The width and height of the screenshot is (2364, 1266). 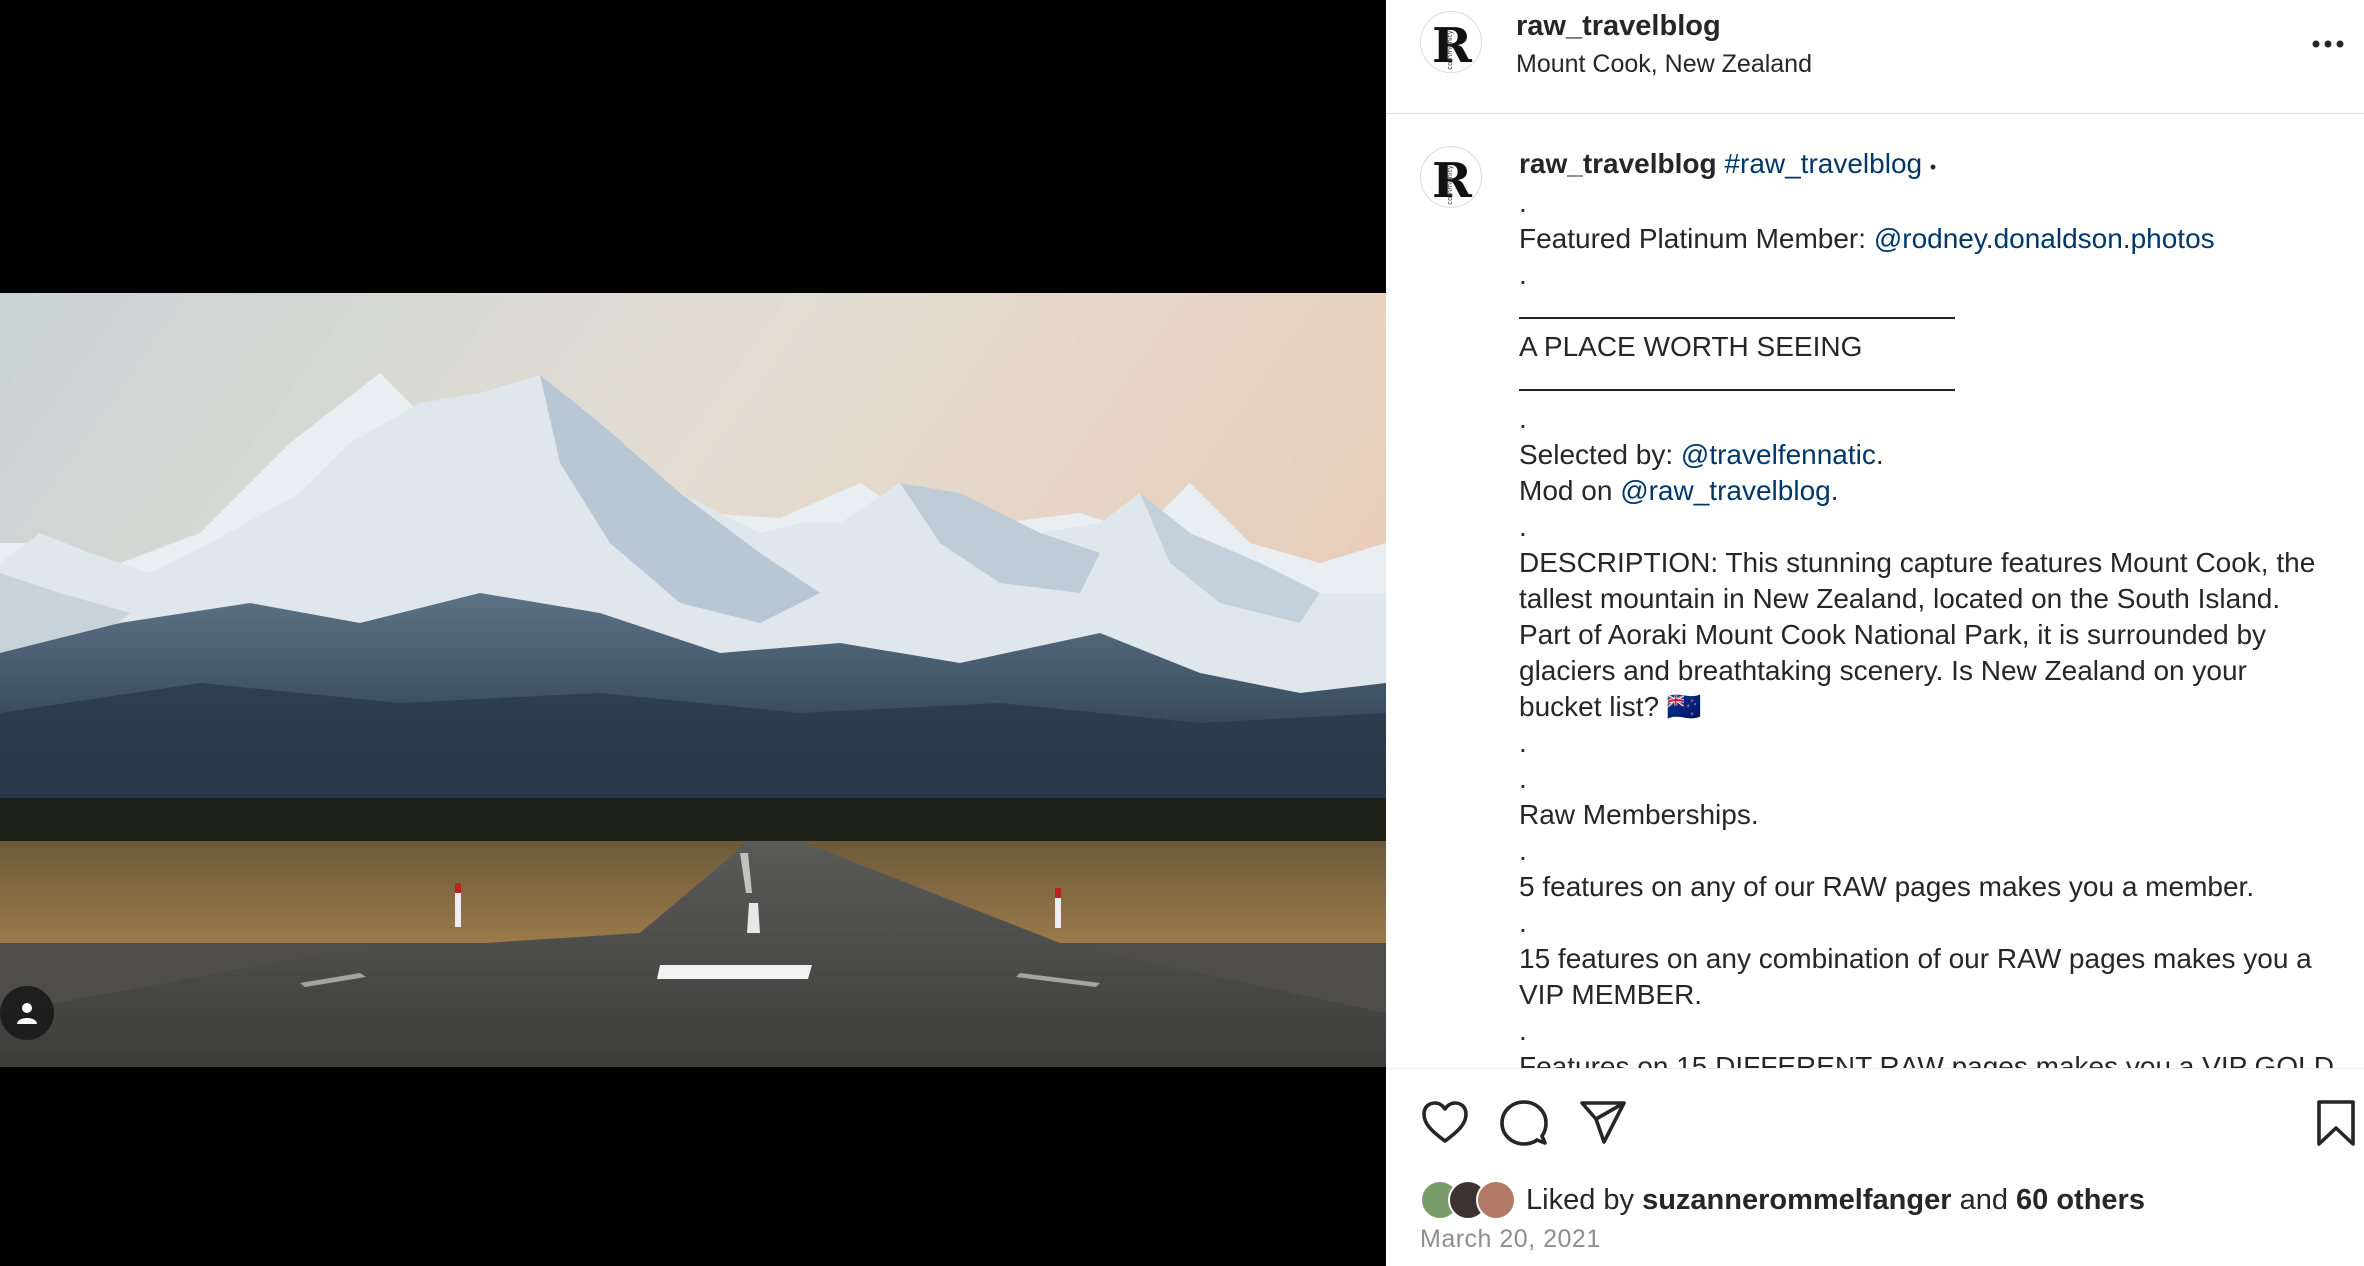 What do you see at coordinates (1618, 26) in the screenshot?
I see `author-username: raw_travelblog` at bounding box center [1618, 26].